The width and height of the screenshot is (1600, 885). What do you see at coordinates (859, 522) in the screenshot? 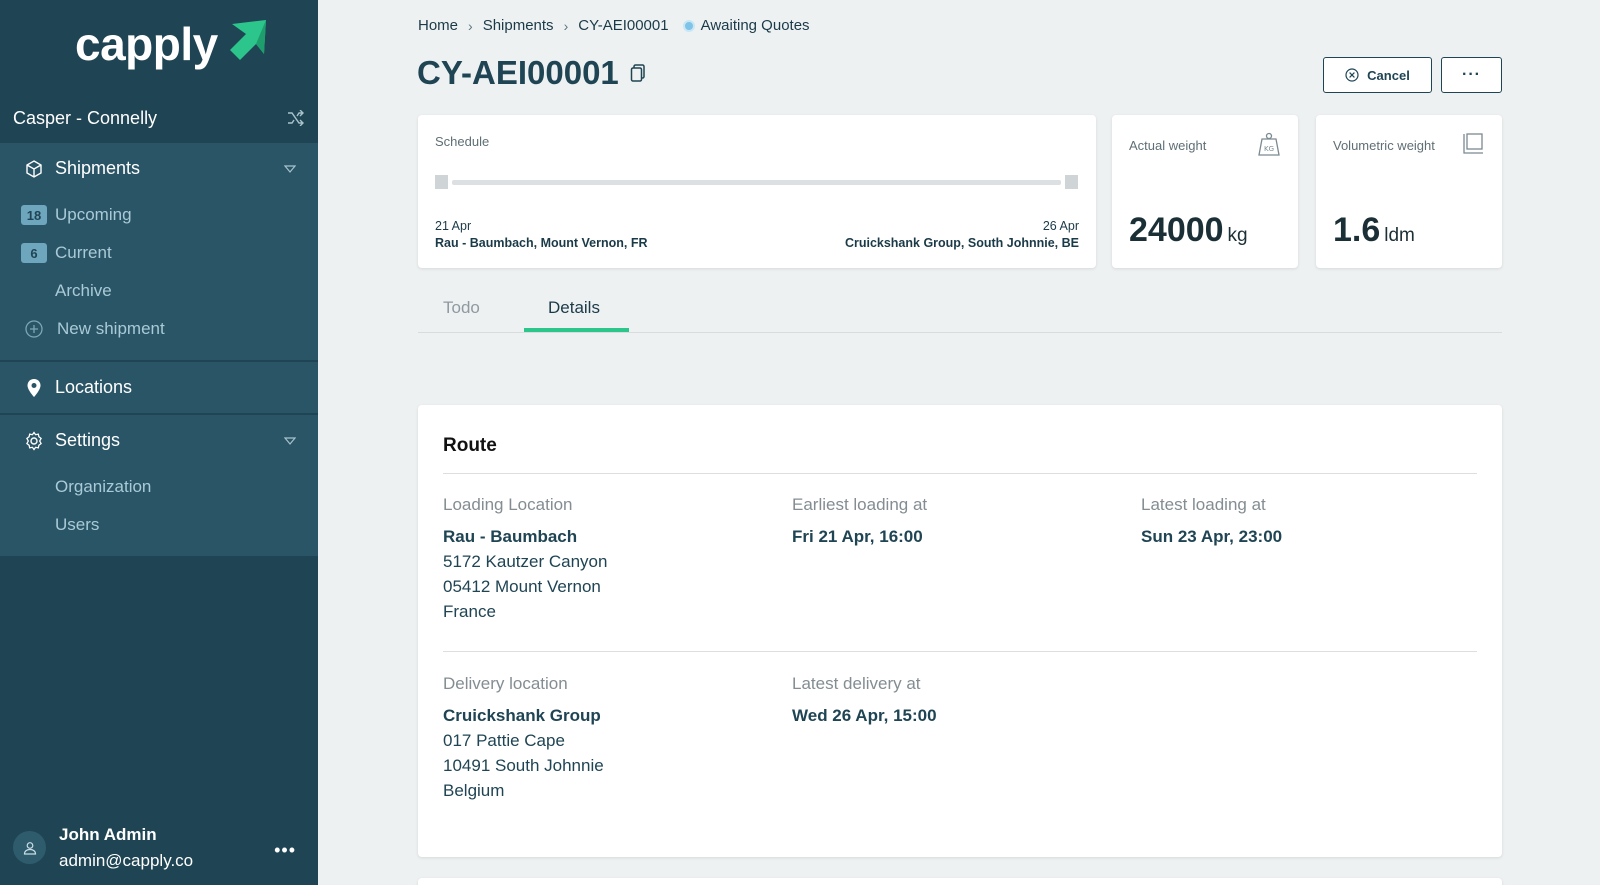
I see `earliest-loading: Earliest loading at Fri 21 Apr, 16:00` at bounding box center [859, 522].